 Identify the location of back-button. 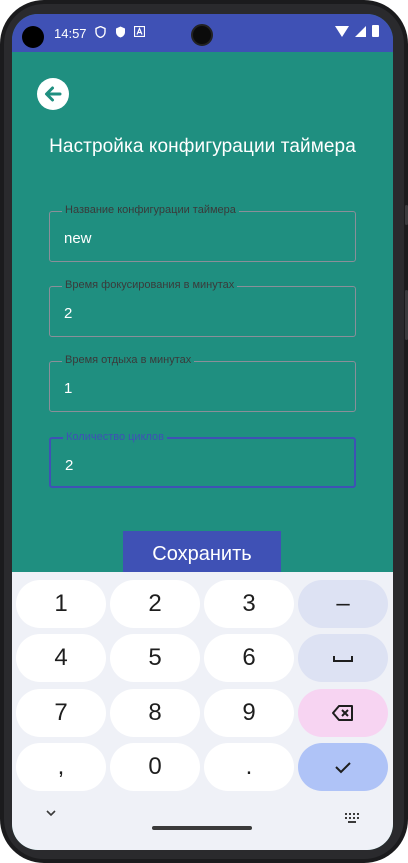
(53, 94).